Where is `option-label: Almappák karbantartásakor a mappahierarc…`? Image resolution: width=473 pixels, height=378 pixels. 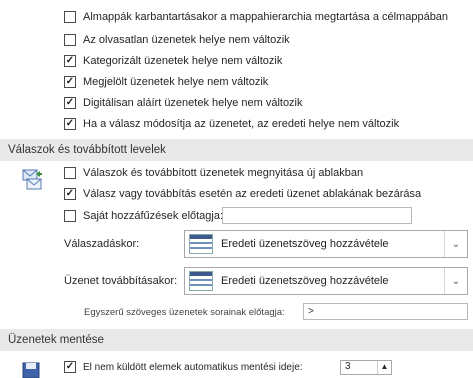
option-label: Almappák karbantartásakor a mappahierarc… is located at coordinates (266, 17).